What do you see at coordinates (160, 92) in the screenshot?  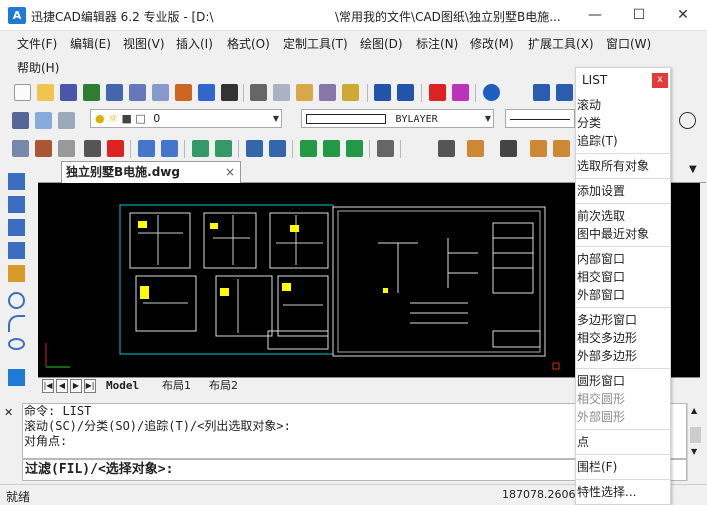 I see `page-setup-icon` at bounding box center [160, 92].